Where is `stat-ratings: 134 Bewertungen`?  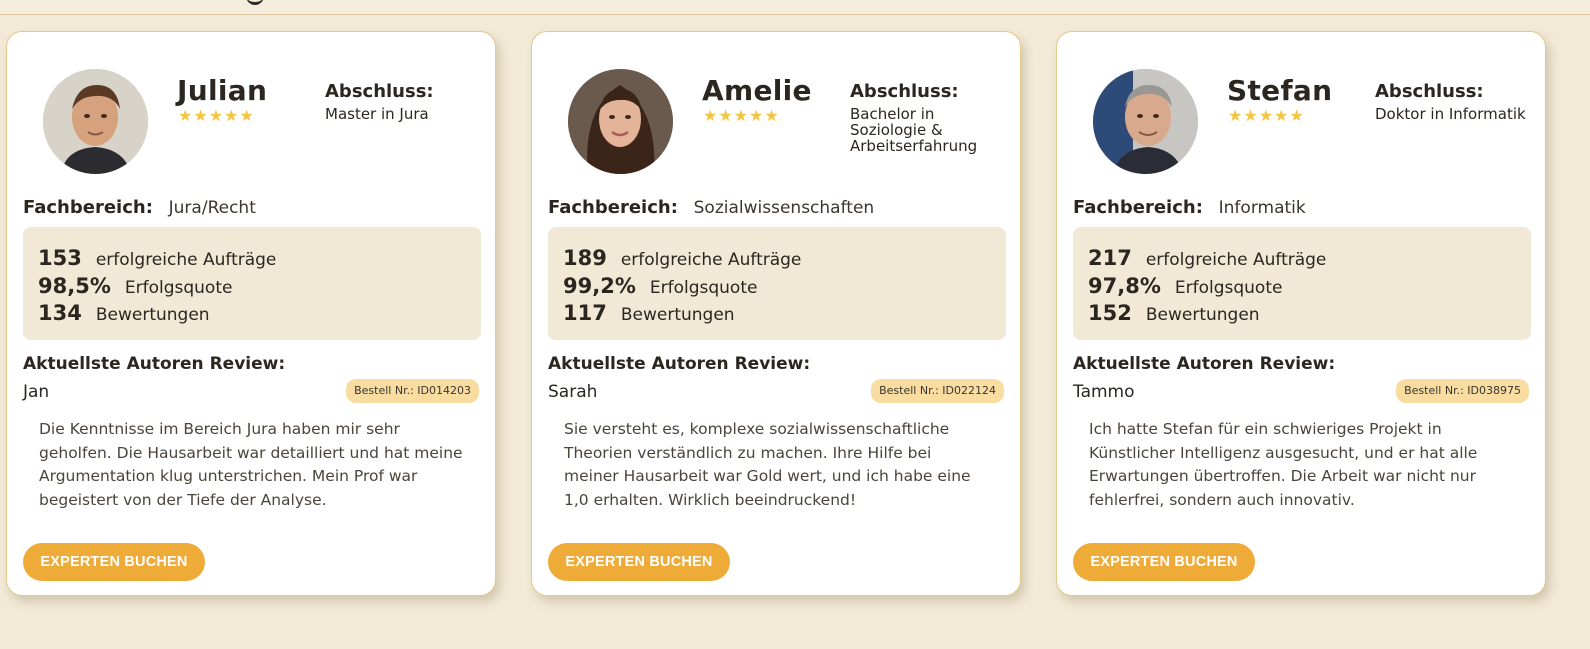
stat-ratings: 134 Bewertungen is located at coordinates (259, 315).